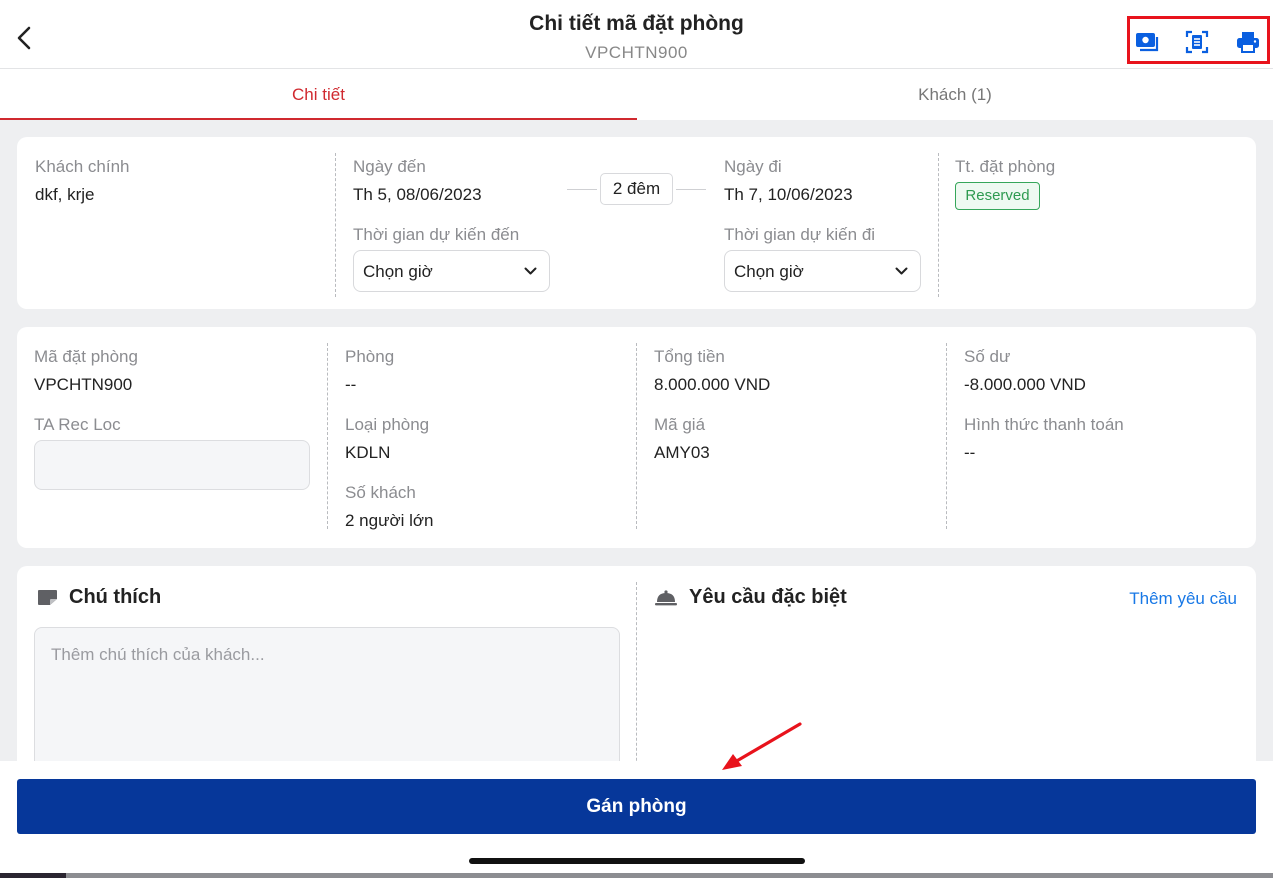 The image size is (1273, 878). What do you see at coordinates (753, 166) in the screenshot?
I see `departure-label: Ngày đi` at bounding box center [753, 166].